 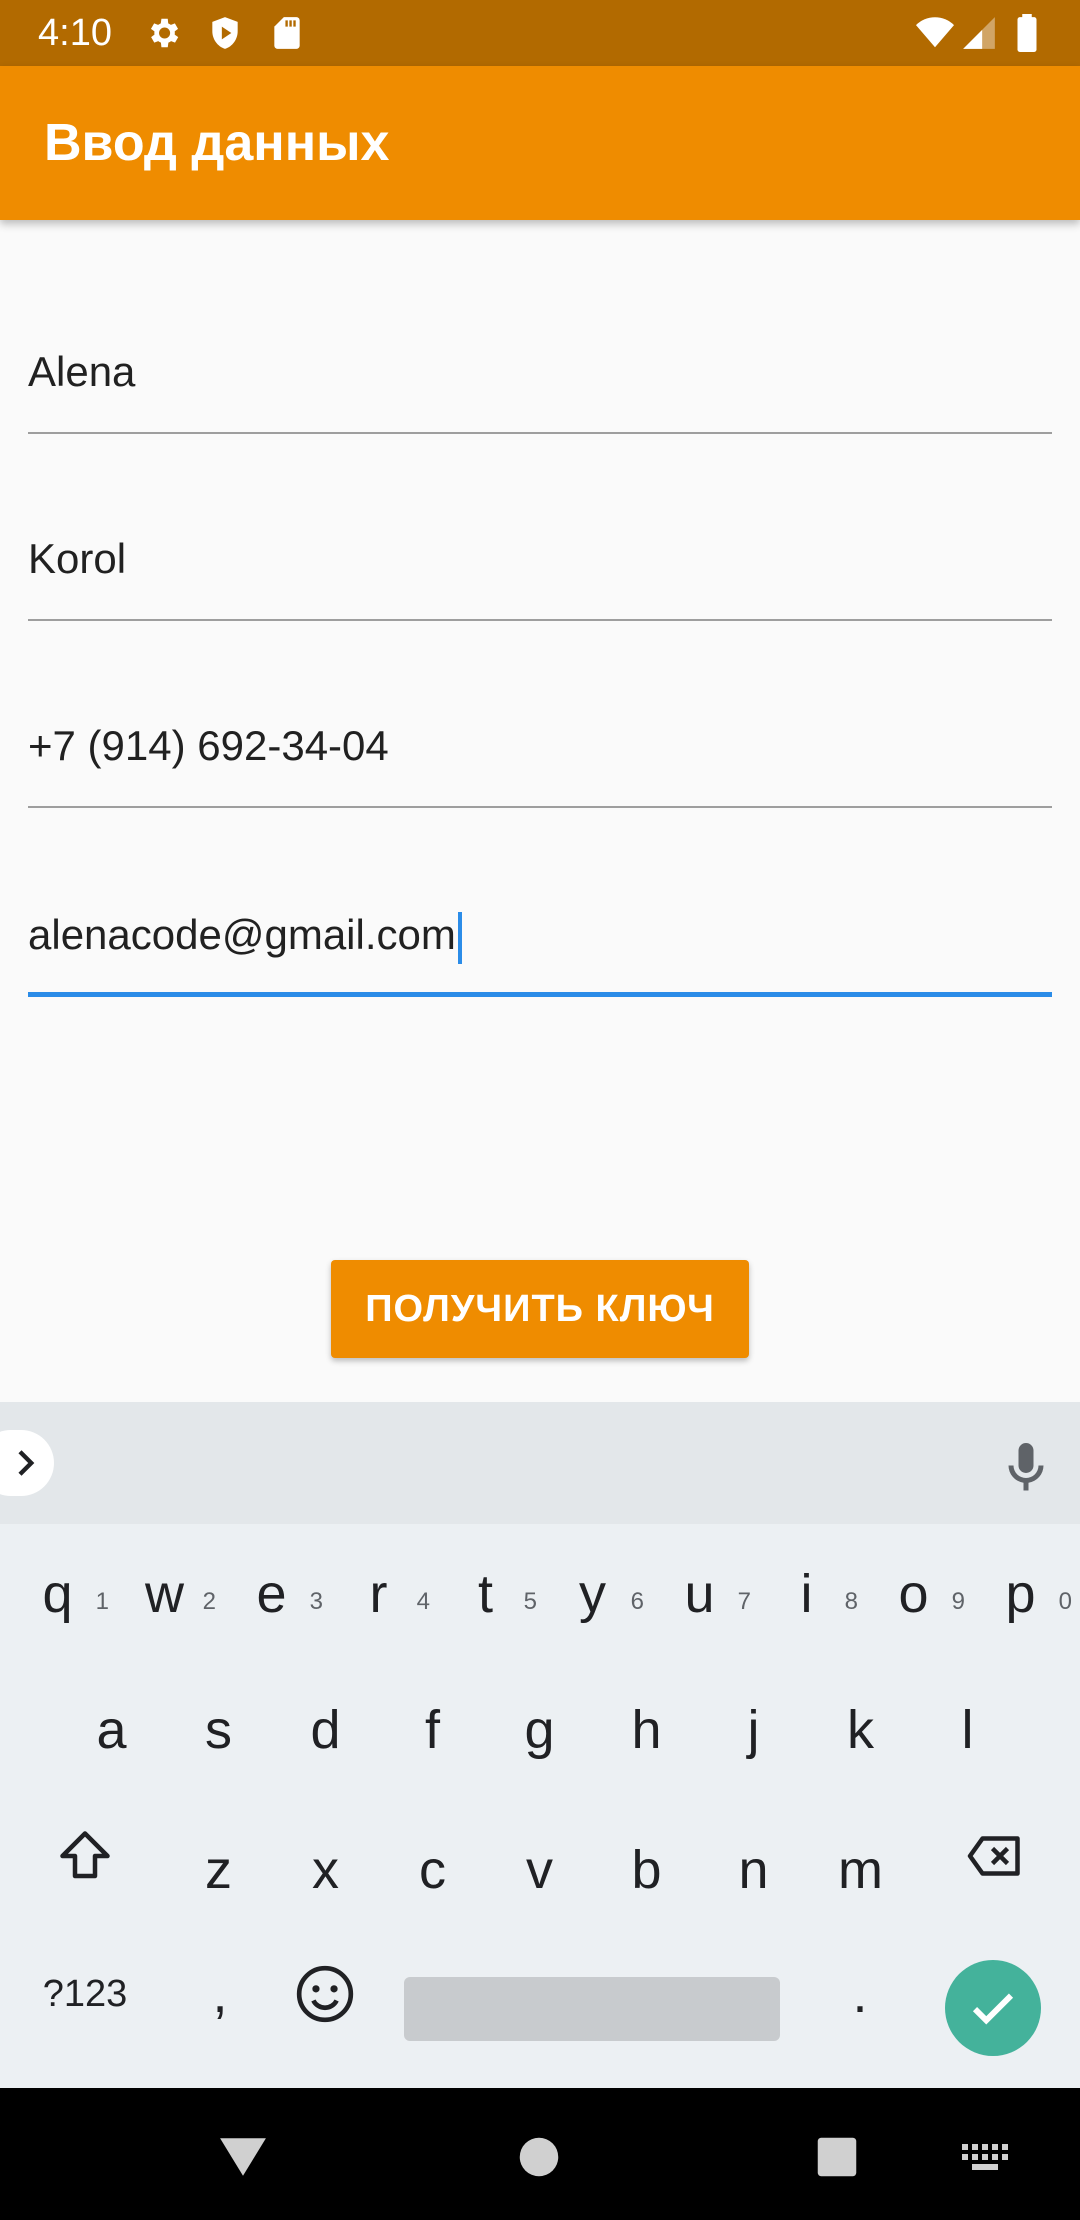 I want to click on key-u: u7, so click(x=699, y=1594).